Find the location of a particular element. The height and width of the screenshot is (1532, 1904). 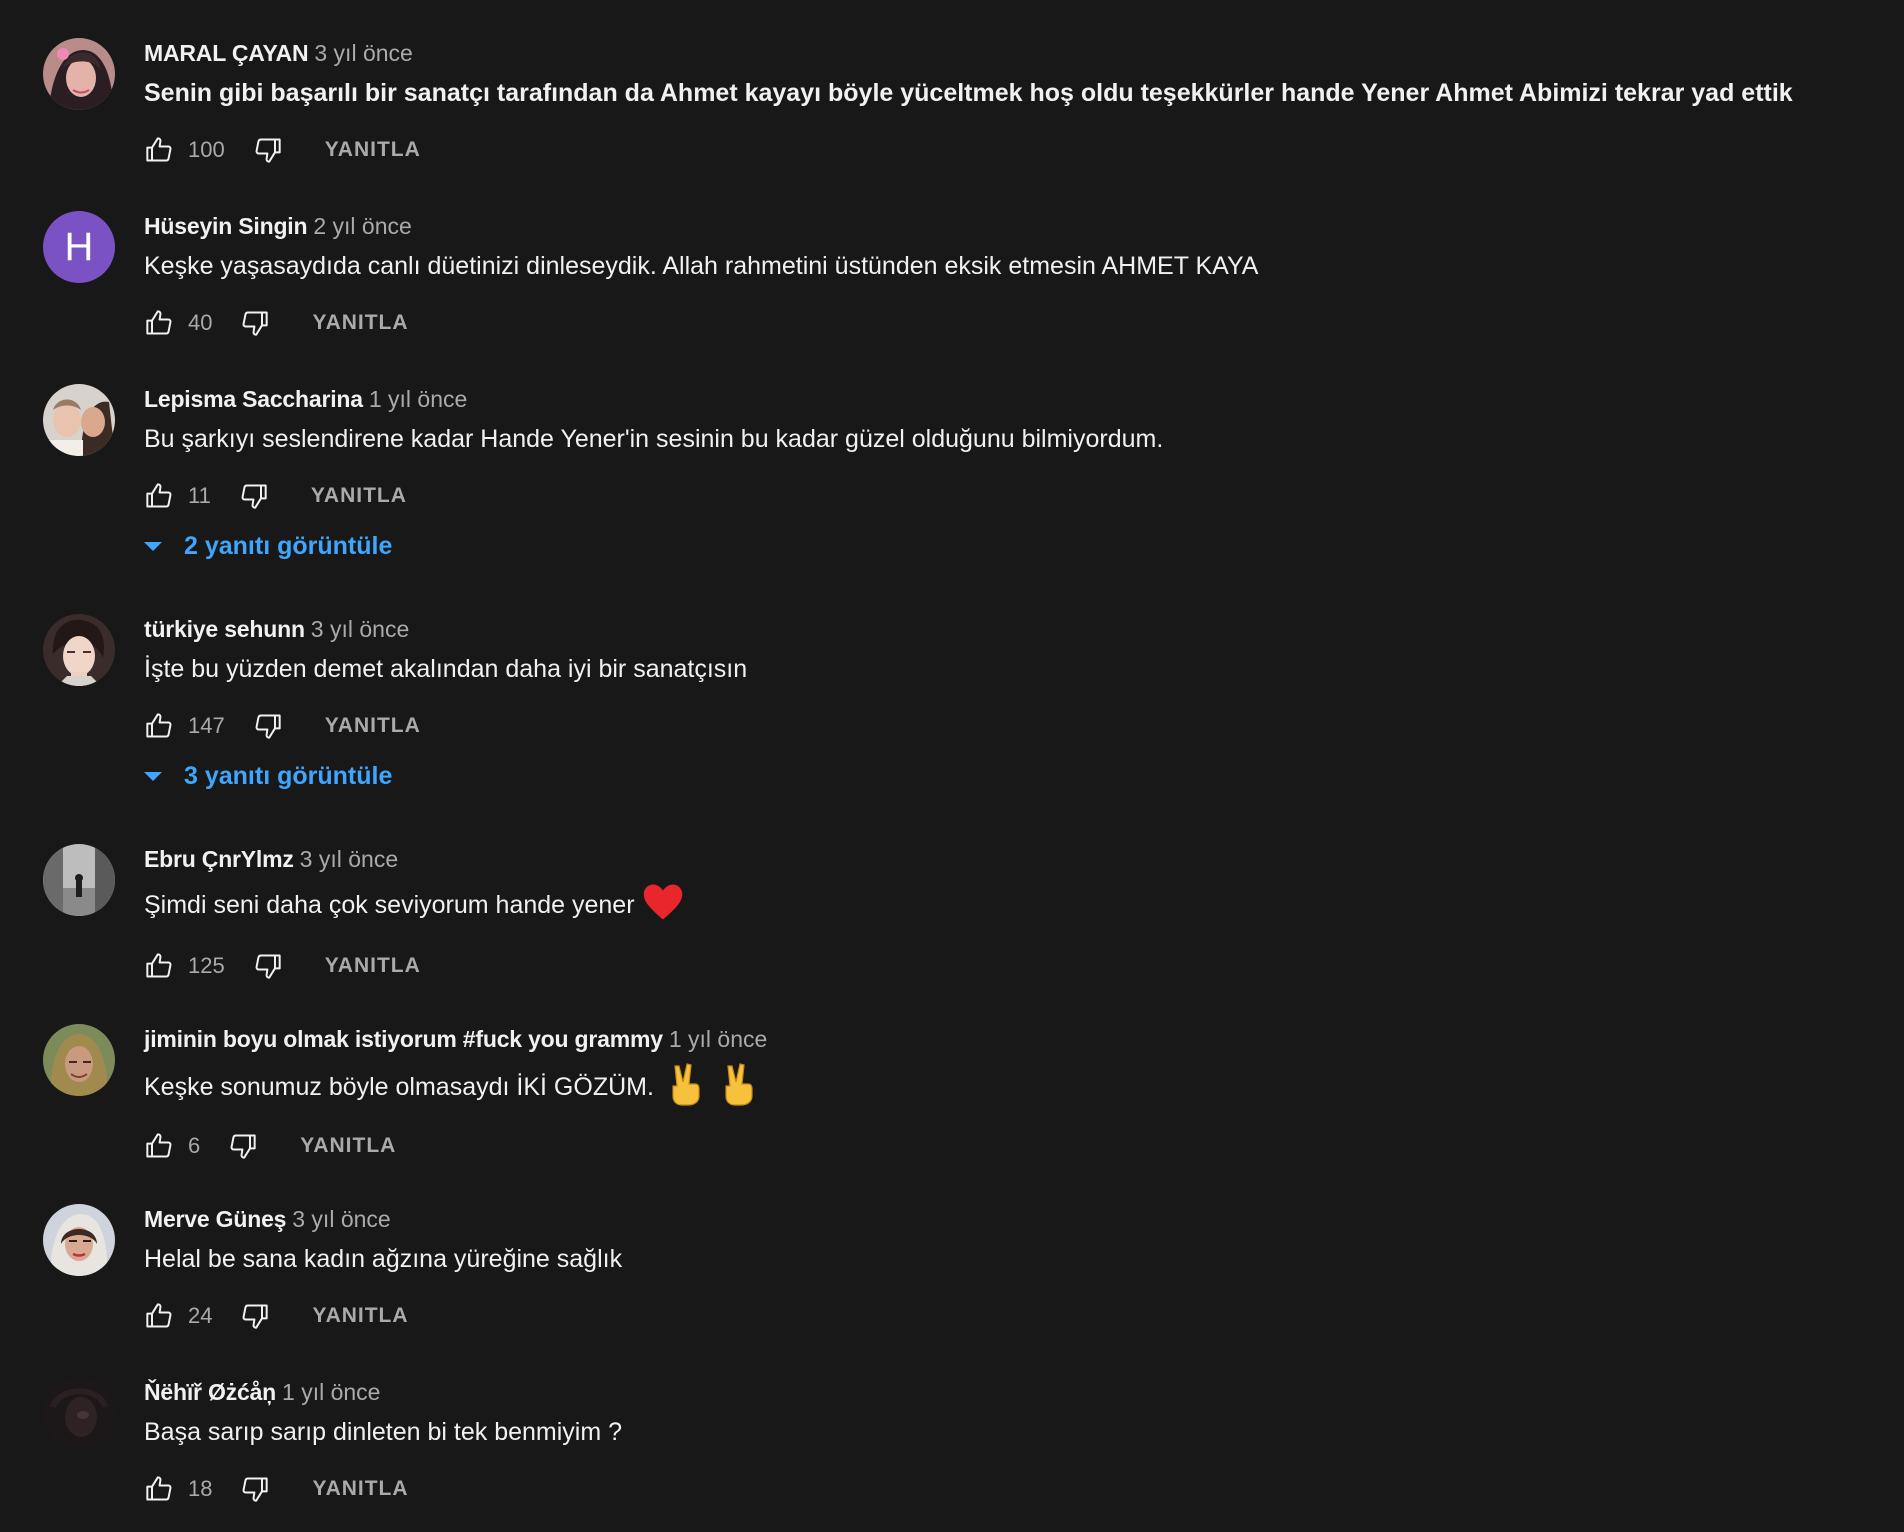

comment-header: Ňëhïř Øżćåņ 1 yıl önce is located at coordinates (262, 1392).